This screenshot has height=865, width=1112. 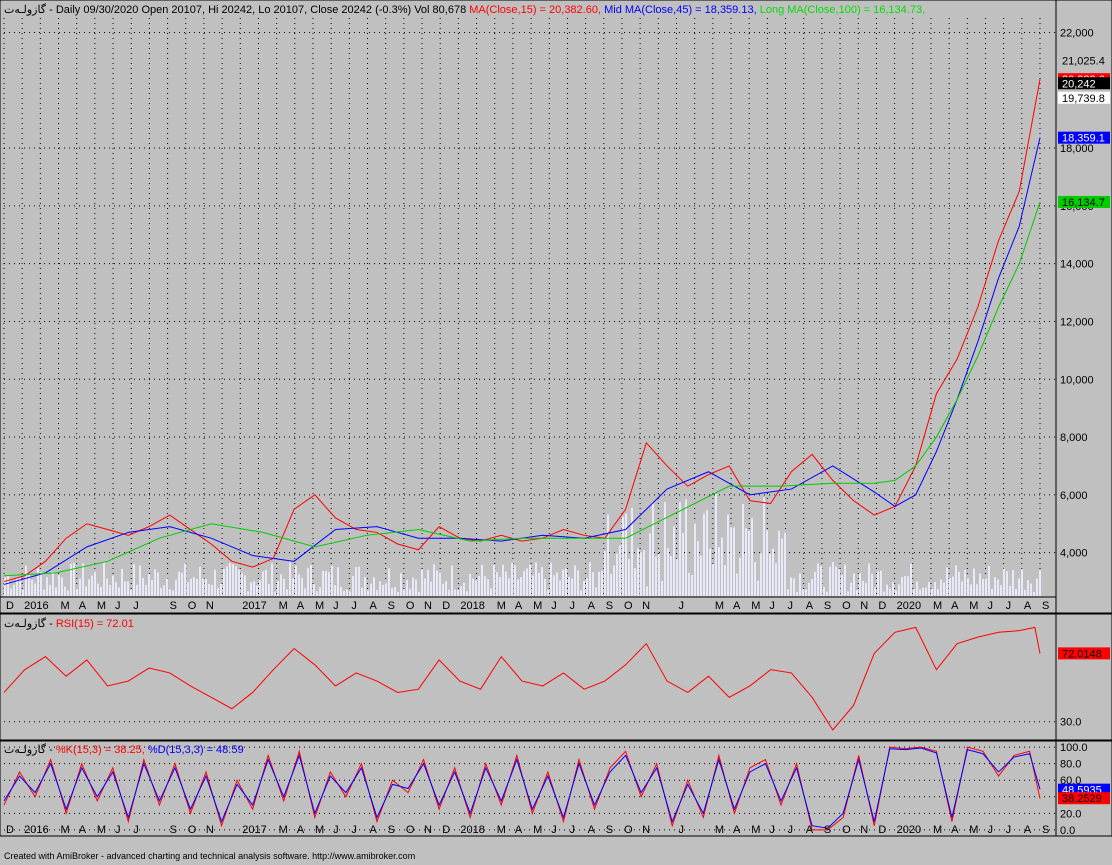 I want to click on y-tick-label: 12,000, so click(x=1077, y=322).